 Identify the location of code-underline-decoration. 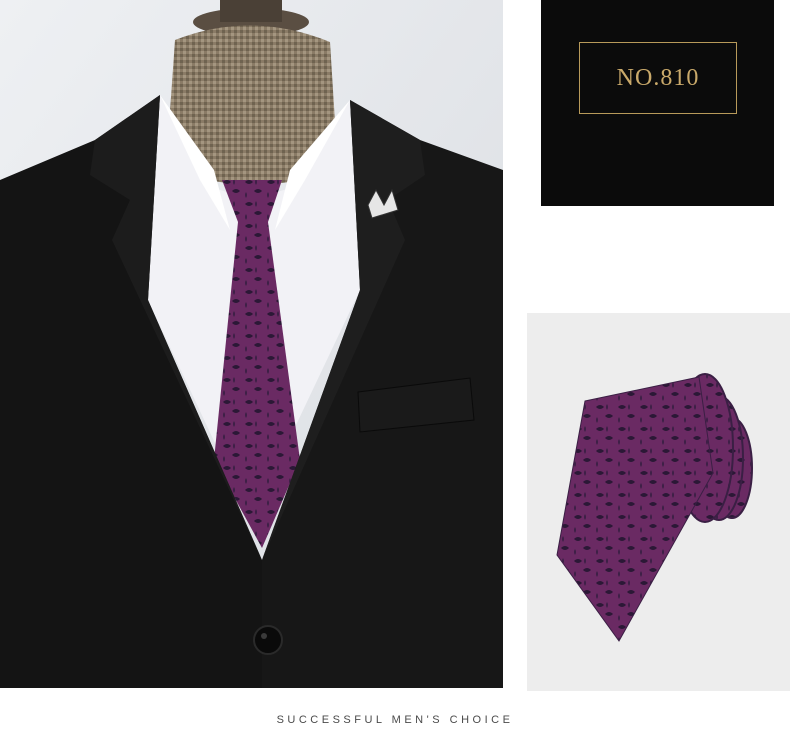
(658, 113).